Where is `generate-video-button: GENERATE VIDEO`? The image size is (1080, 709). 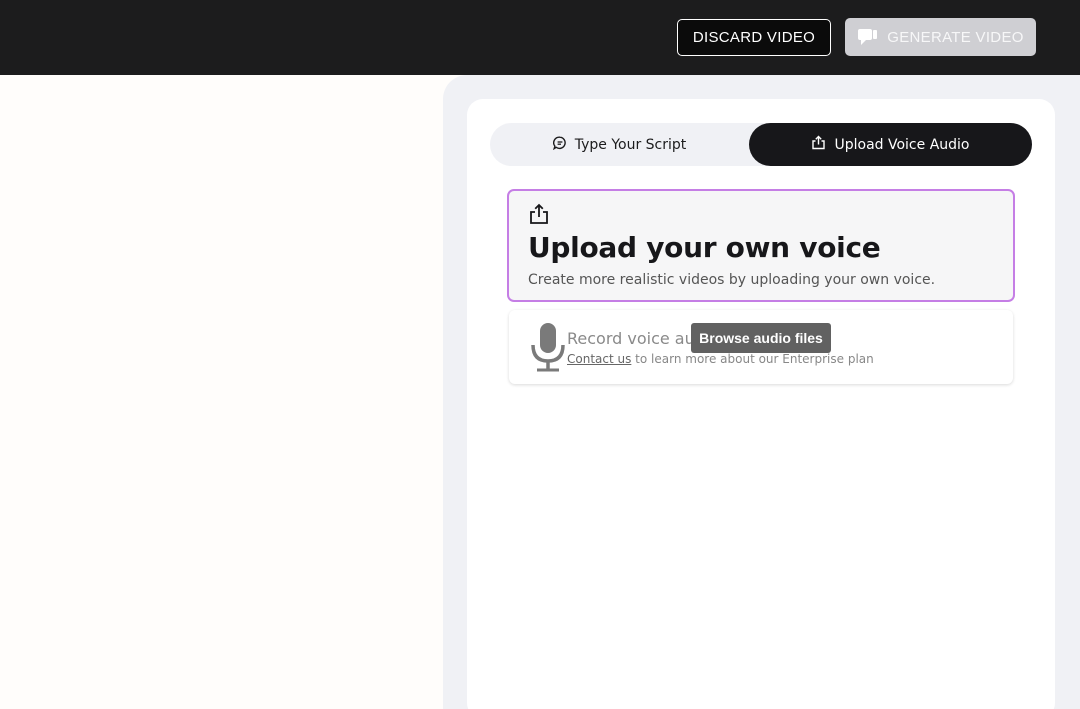 generate-video-button: GENERATE VIDEO is located at coordinates (940, 37).